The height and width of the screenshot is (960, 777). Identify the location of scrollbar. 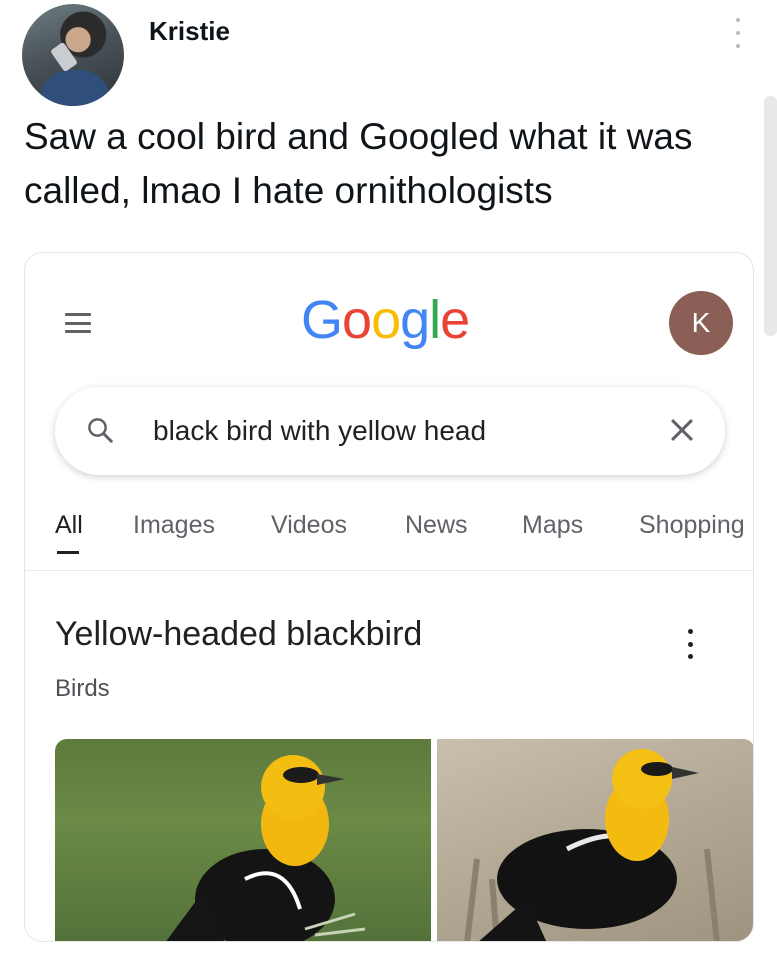
(770, 216).